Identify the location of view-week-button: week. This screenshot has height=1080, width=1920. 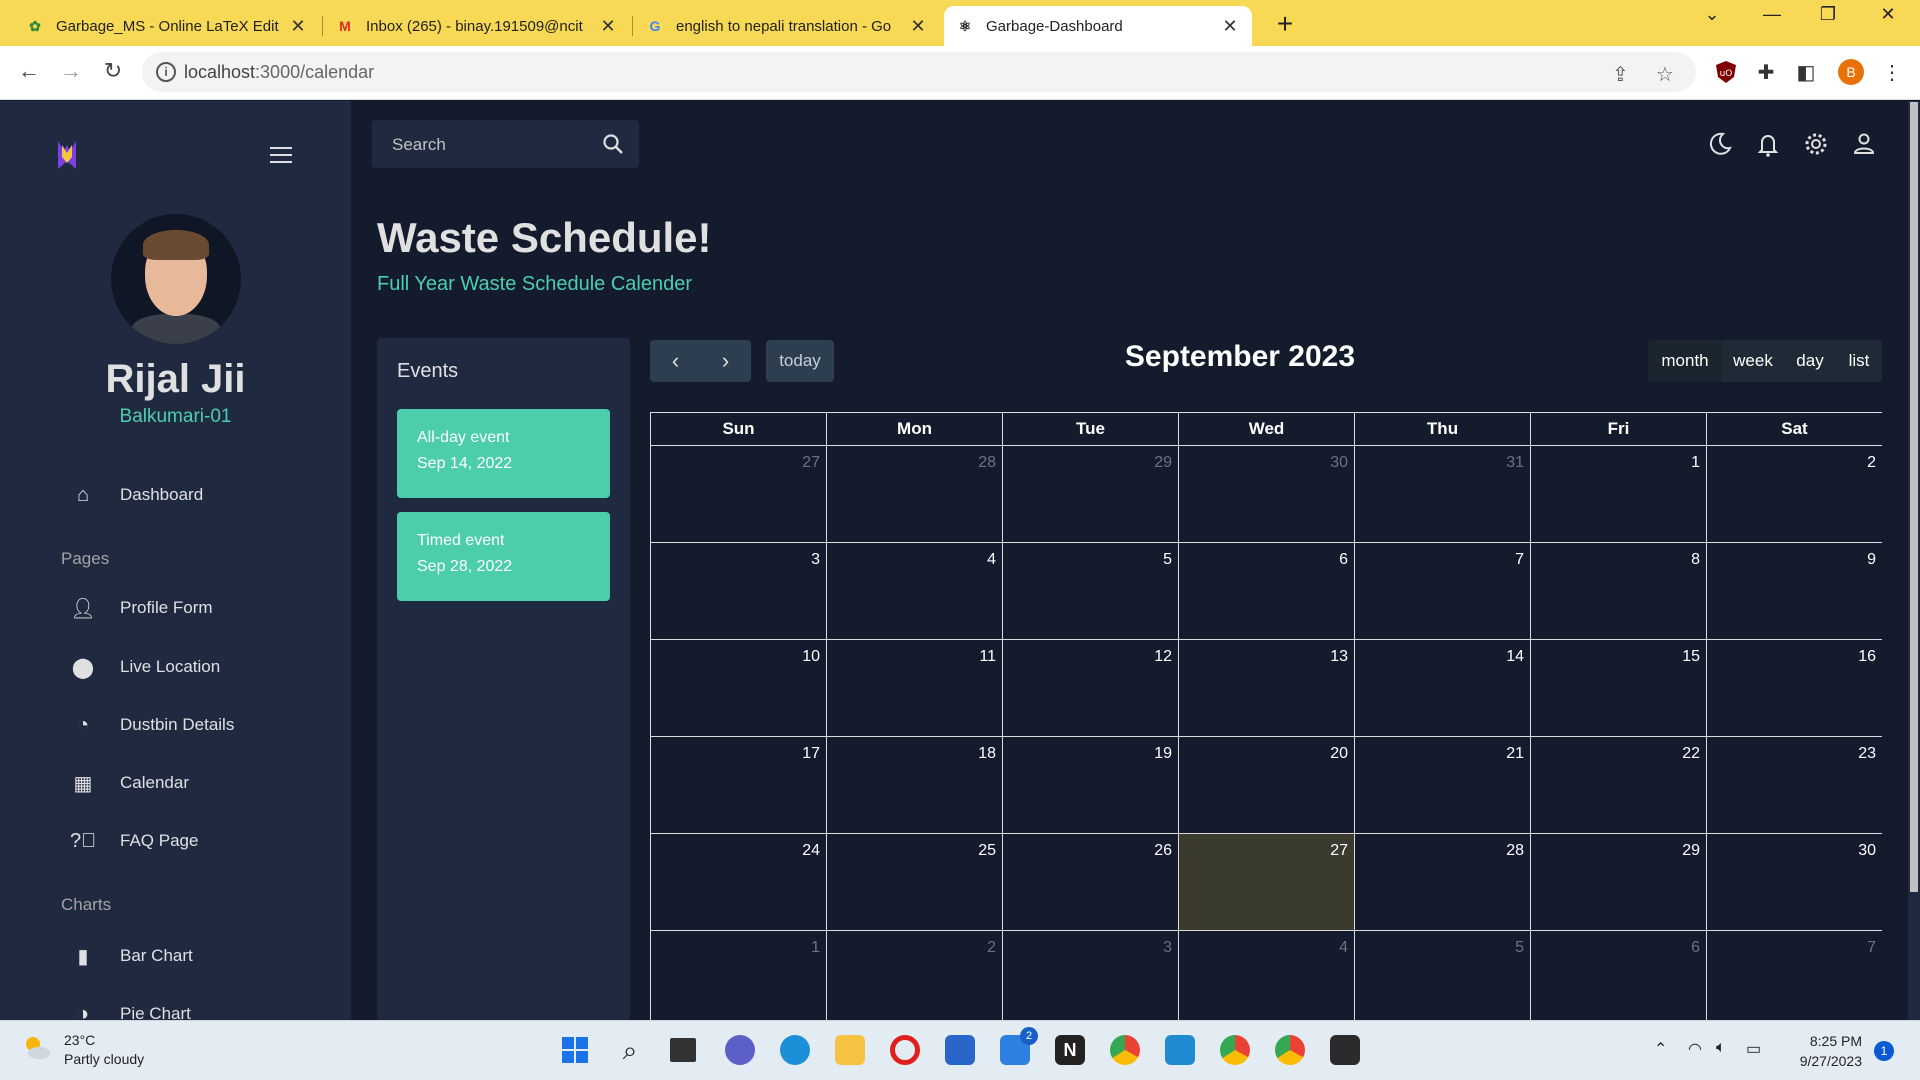
(1753, 361).